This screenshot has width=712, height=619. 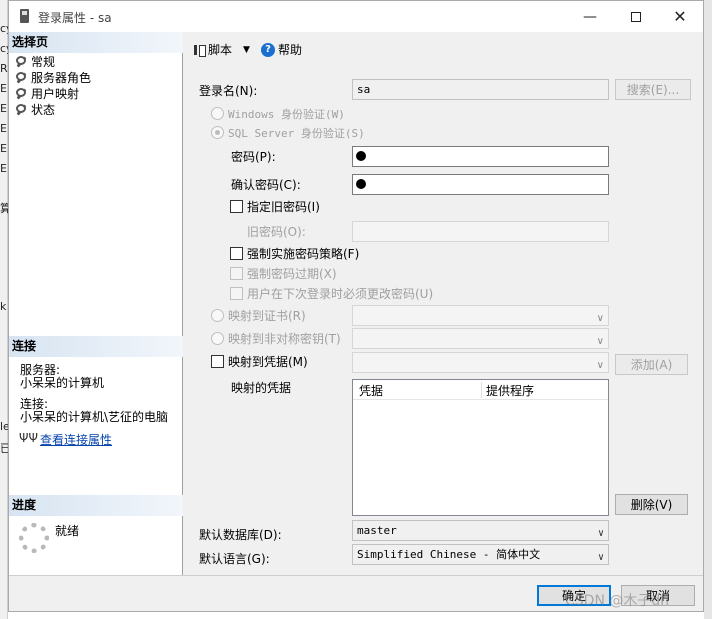 I want to click on login-name-label: 登录名(N):, so click(x=228, y=91).